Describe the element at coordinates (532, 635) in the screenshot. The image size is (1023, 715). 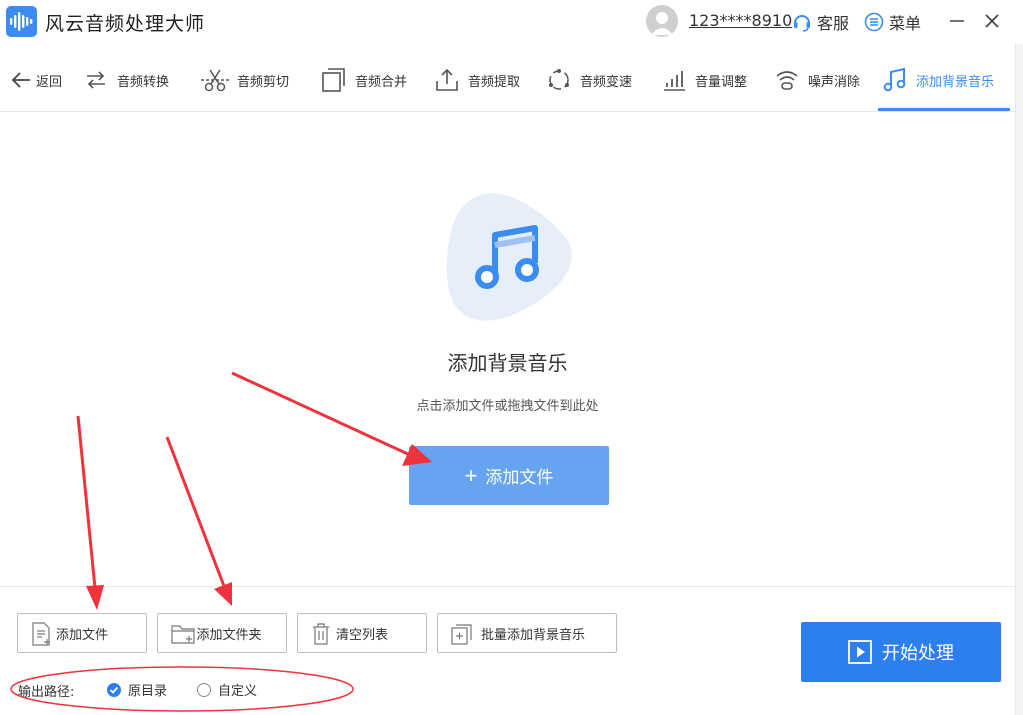
I see `batch-add-bgm-label: 批量添加背景音乐` at that location.